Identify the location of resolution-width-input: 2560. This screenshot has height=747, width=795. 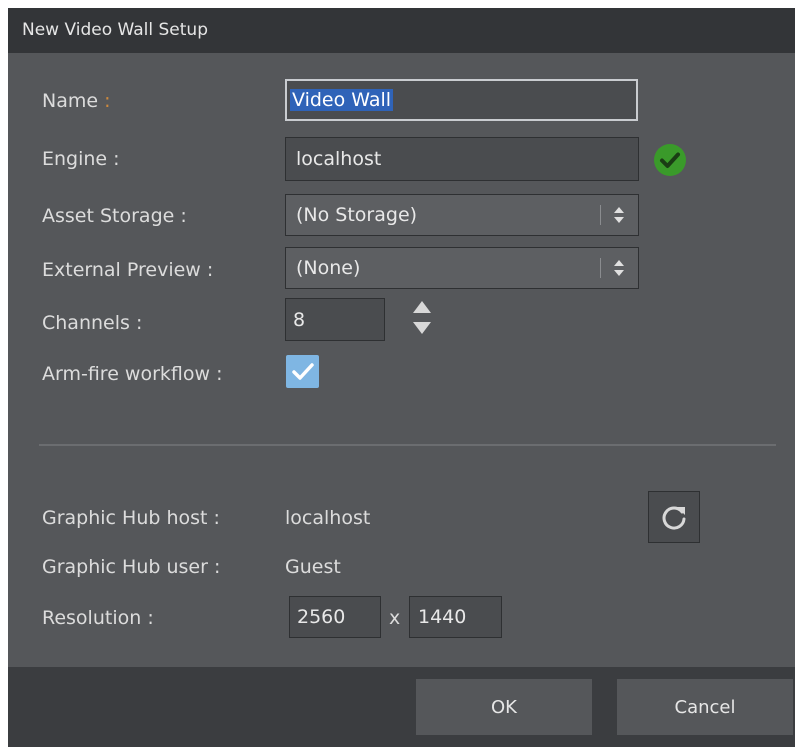
(335, 617).